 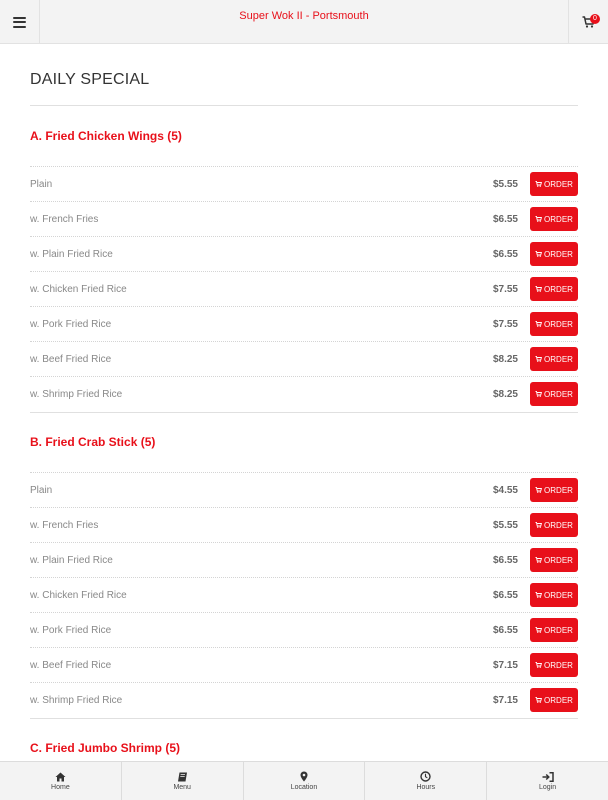 What do you see at coordinates (304, 776) in the screenshot?
I see `map-marker-icon` at bounding box center [304, 776].